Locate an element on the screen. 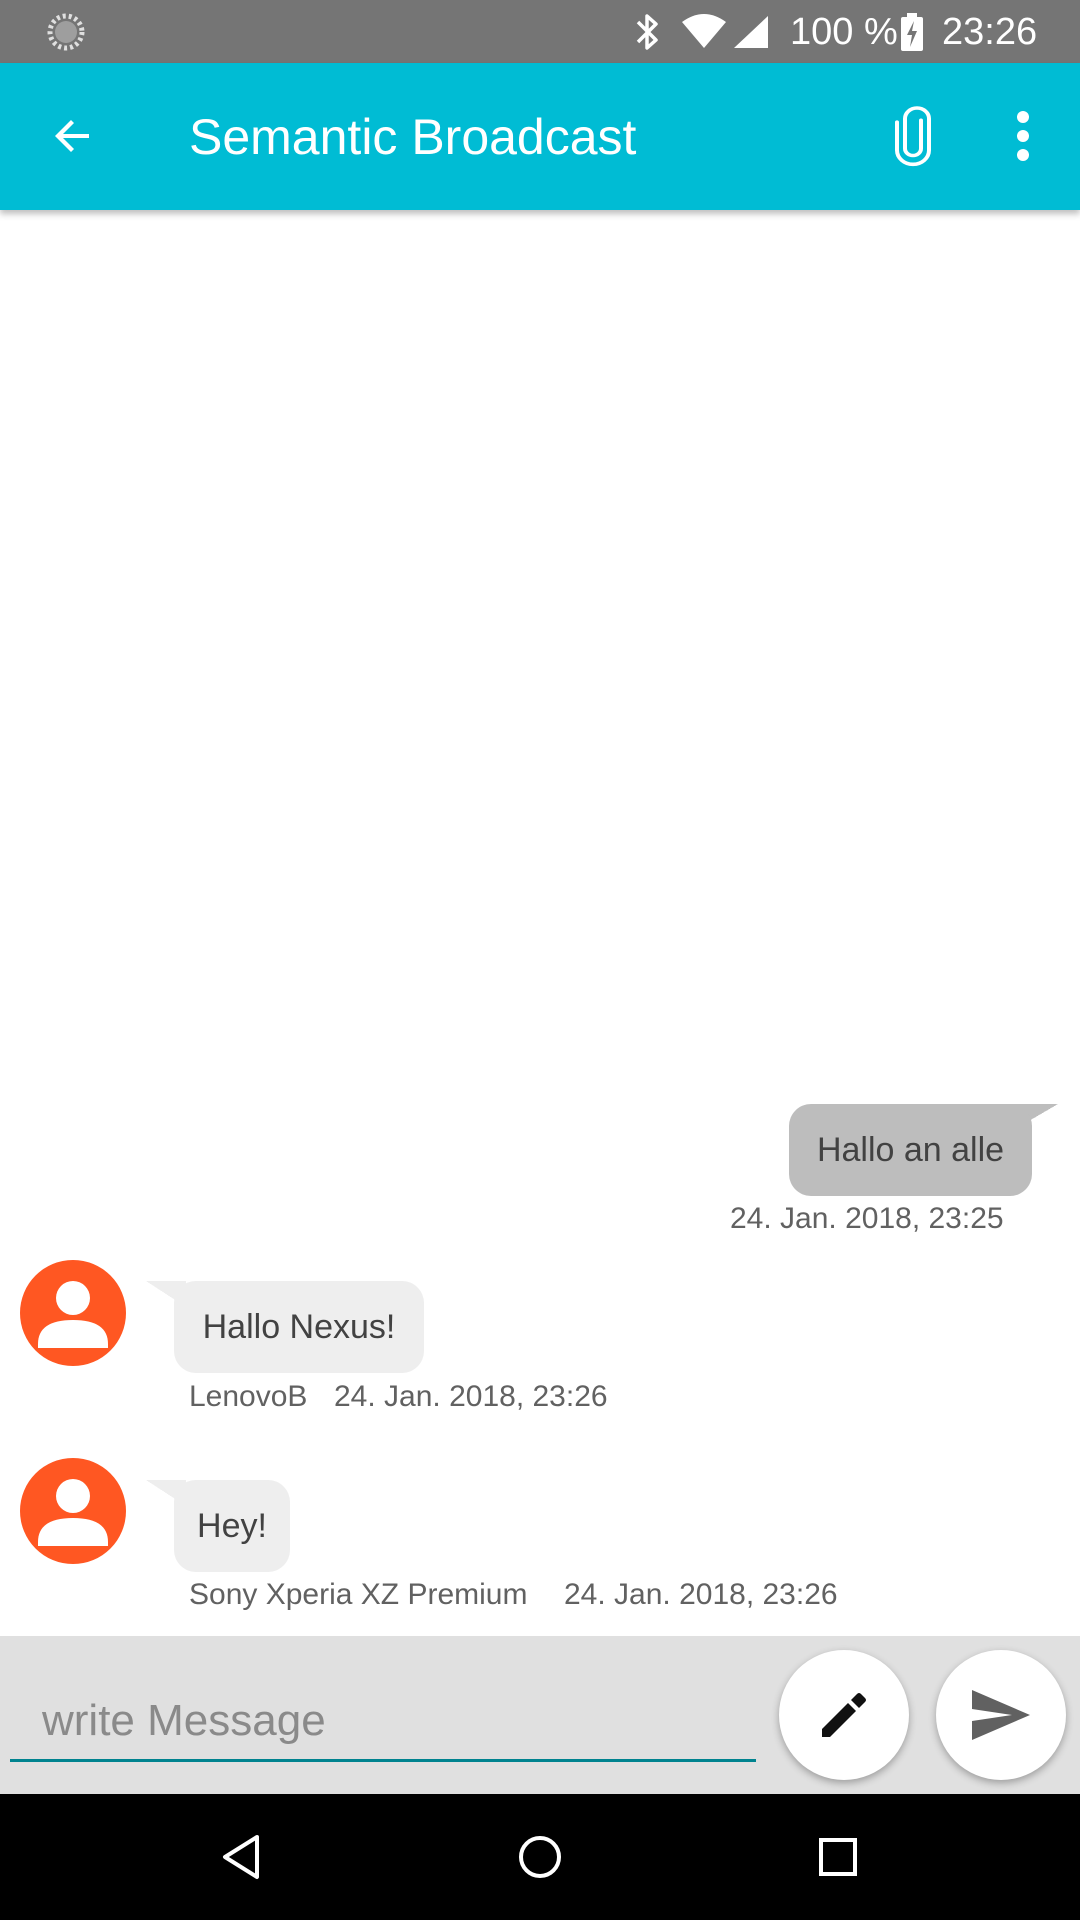  signal-icon is located at coordinates (751, 32).